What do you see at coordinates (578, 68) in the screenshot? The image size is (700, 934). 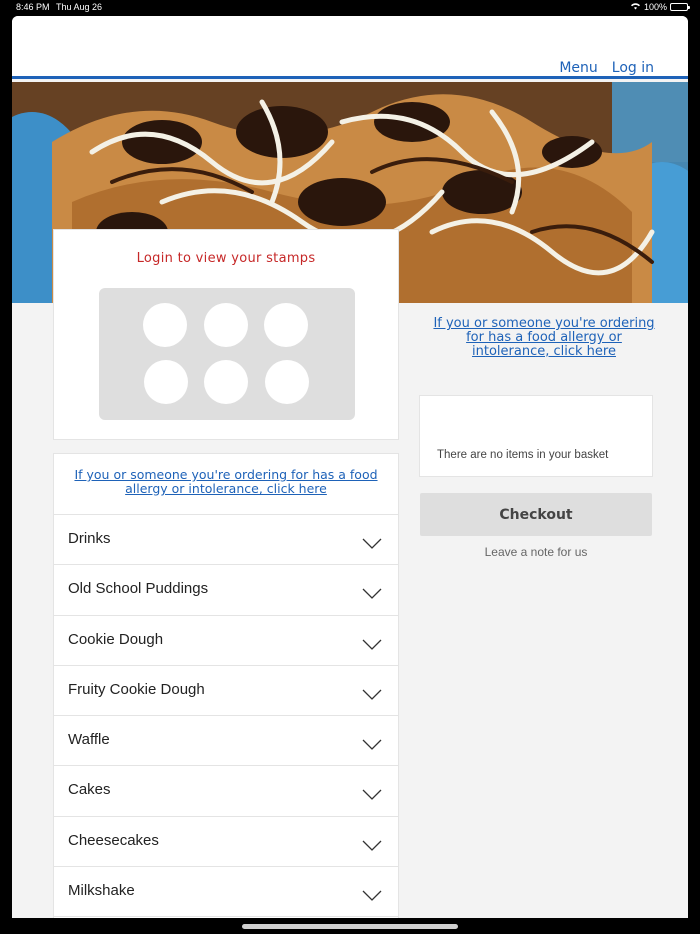 I see `nav-menu-link: Menu` at bounding box center [578, 68].